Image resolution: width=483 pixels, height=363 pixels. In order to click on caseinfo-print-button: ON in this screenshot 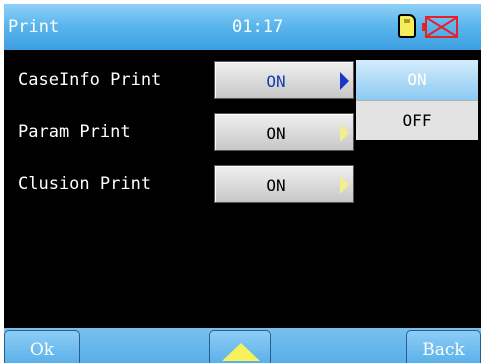, I will do `click(284, 80)`.